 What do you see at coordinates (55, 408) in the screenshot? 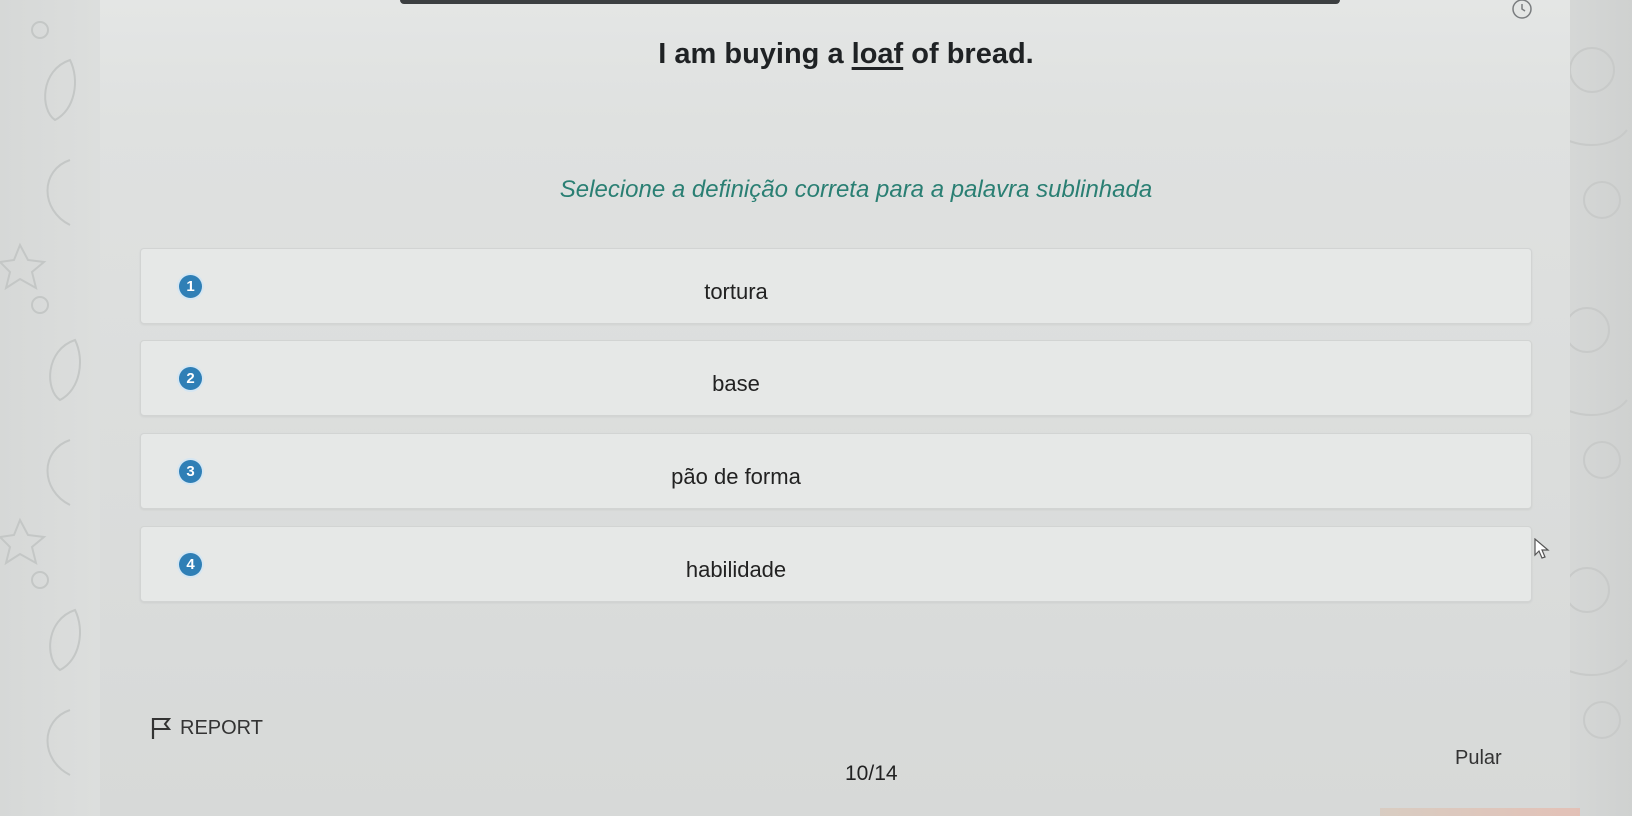
I see `background-decoration-left` at bounding box center [55, 408].